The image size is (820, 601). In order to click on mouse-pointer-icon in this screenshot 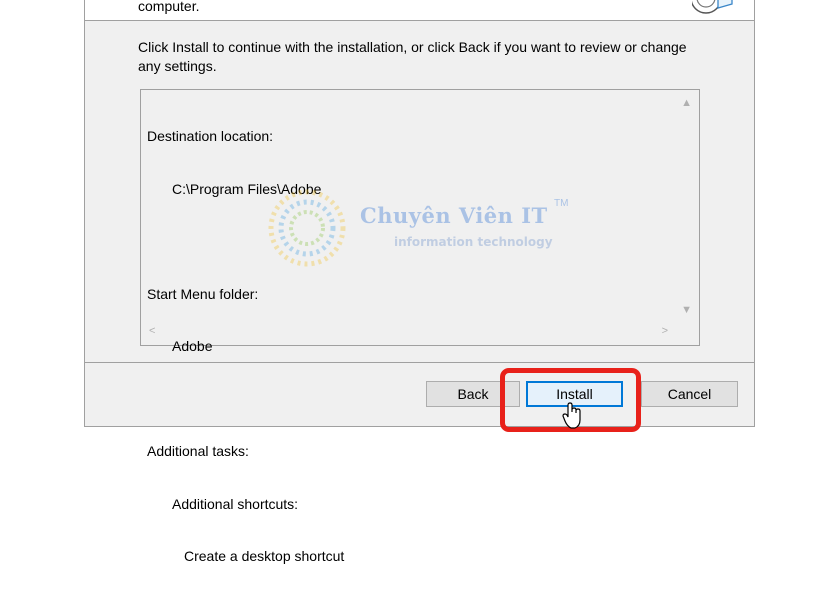, I will do `click(571, 415)`.